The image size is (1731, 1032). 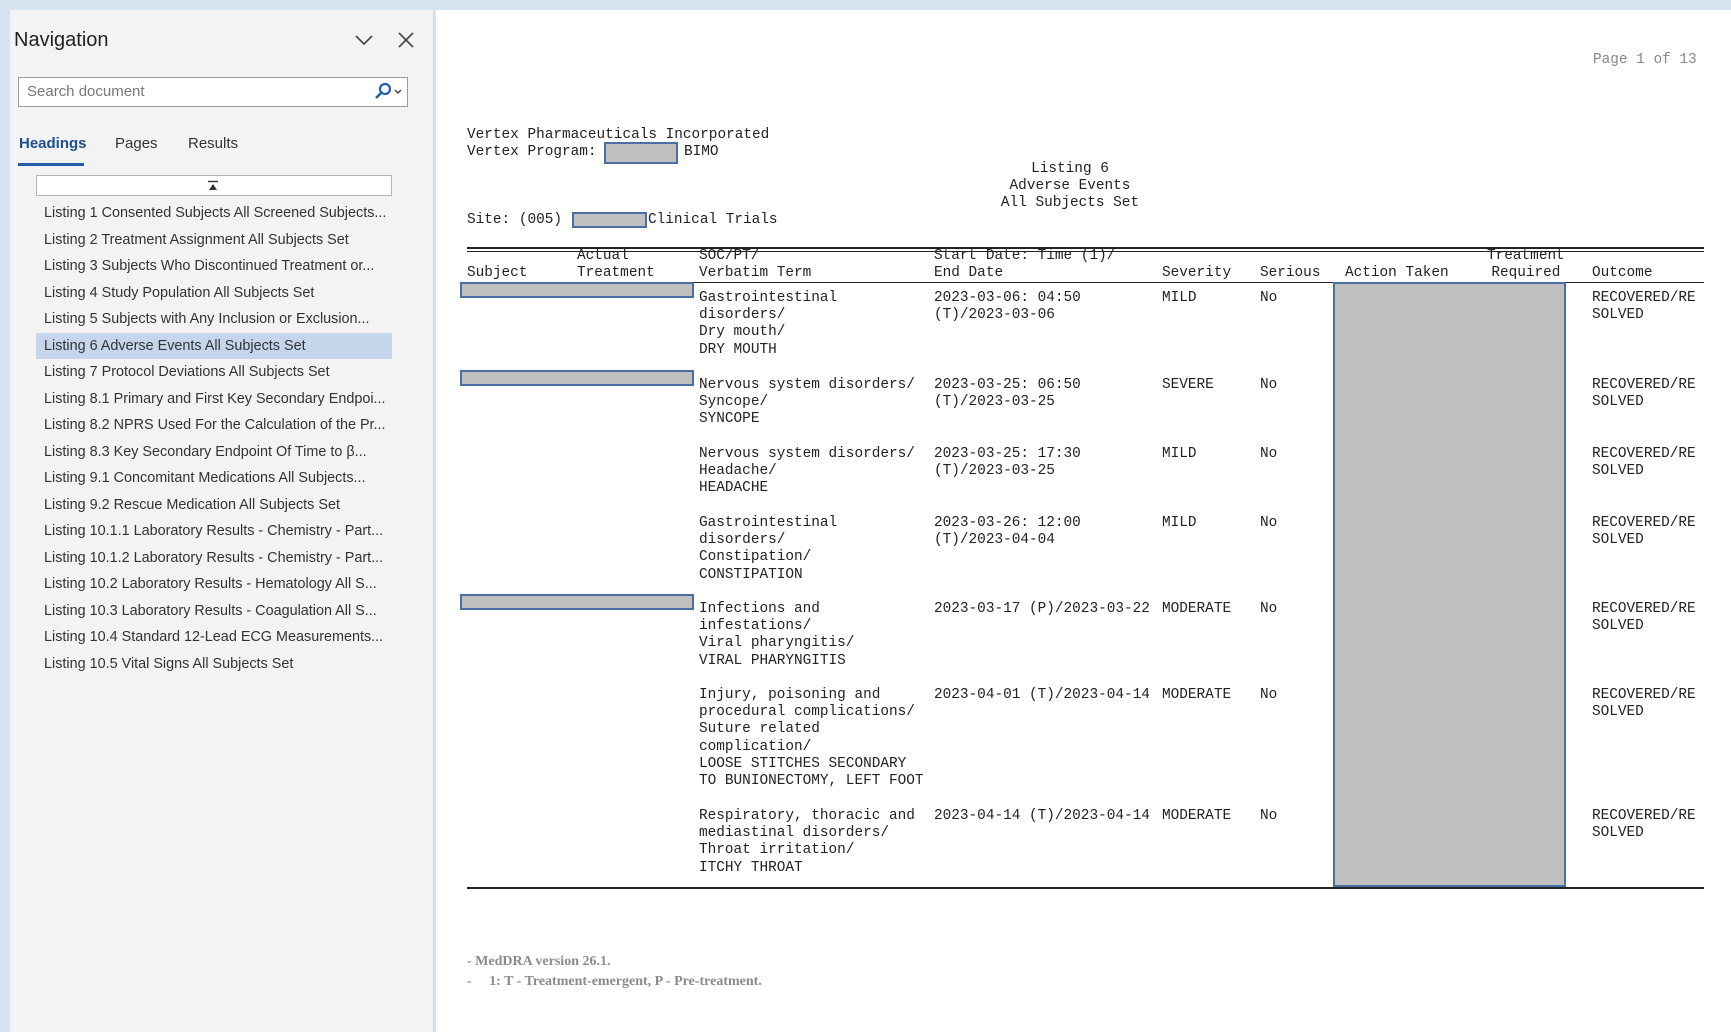 What do you see at coordinates (1397, 273) in the screenshot?
I see `col-action-taken: Action Taken` at bounding box center [1397, 273].